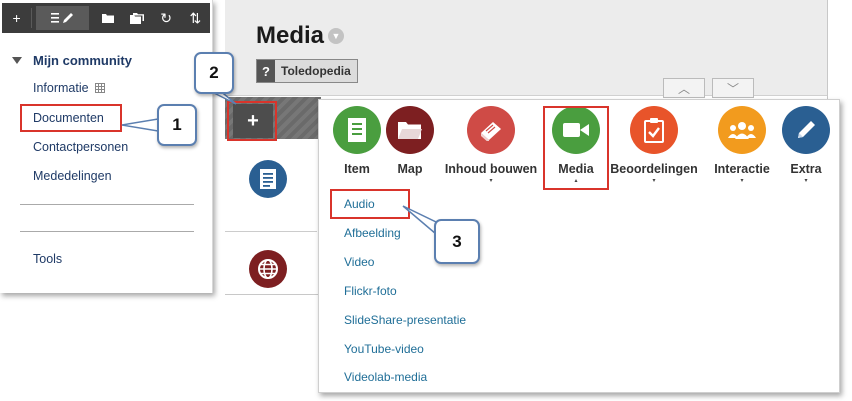 The width and height of the screenshot is (852, 401). I want to click on callout-1: 1, so click(177, 125).